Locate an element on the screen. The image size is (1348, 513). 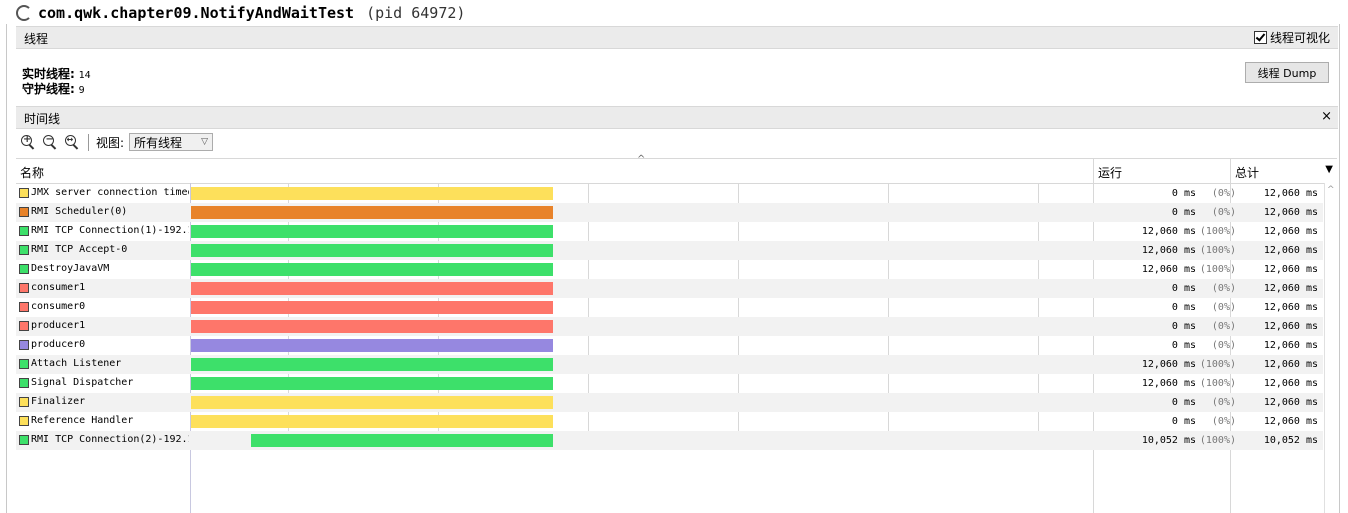
thread-name: Finalizer is located at coordinates (58, 401).